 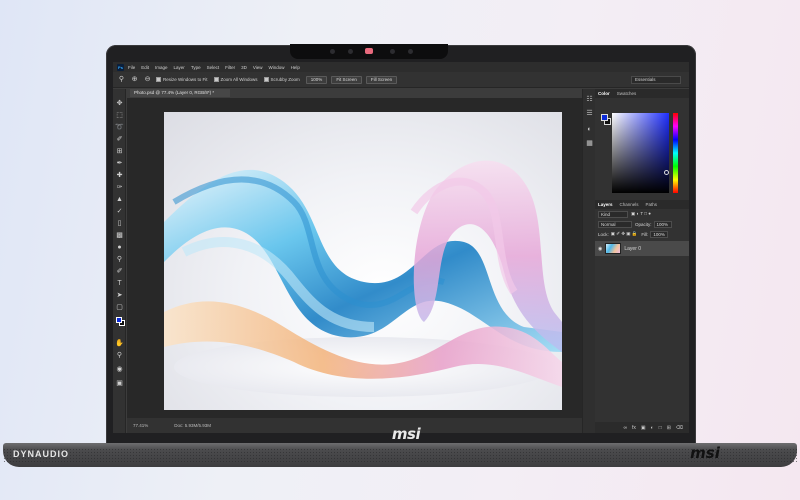 What do you see at coordinates (131, 67) in the screenshot?
I see `menu-file: File` at bounding box center [131, 67].